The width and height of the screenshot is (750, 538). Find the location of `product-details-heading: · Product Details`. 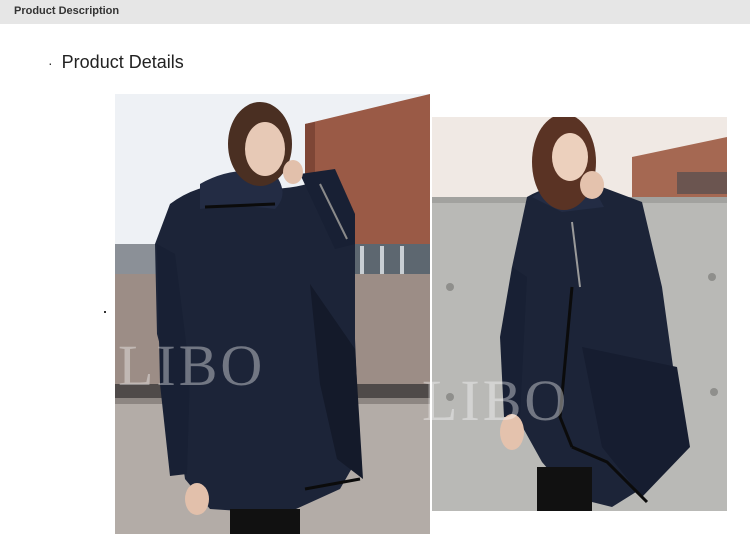

product-details-heading: · Product Details is located at coordinates (116, 62).